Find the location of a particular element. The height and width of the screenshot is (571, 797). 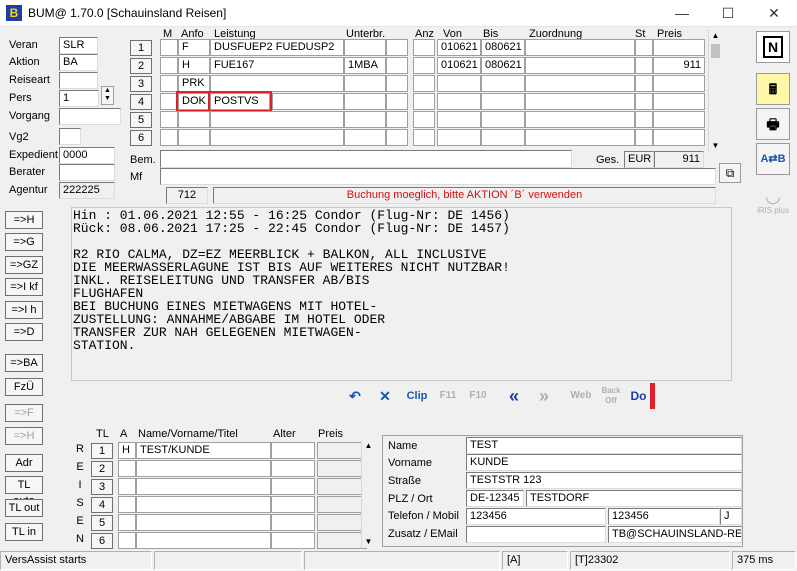

traveler-1-button: 1 is located at coordinates (102, 451).